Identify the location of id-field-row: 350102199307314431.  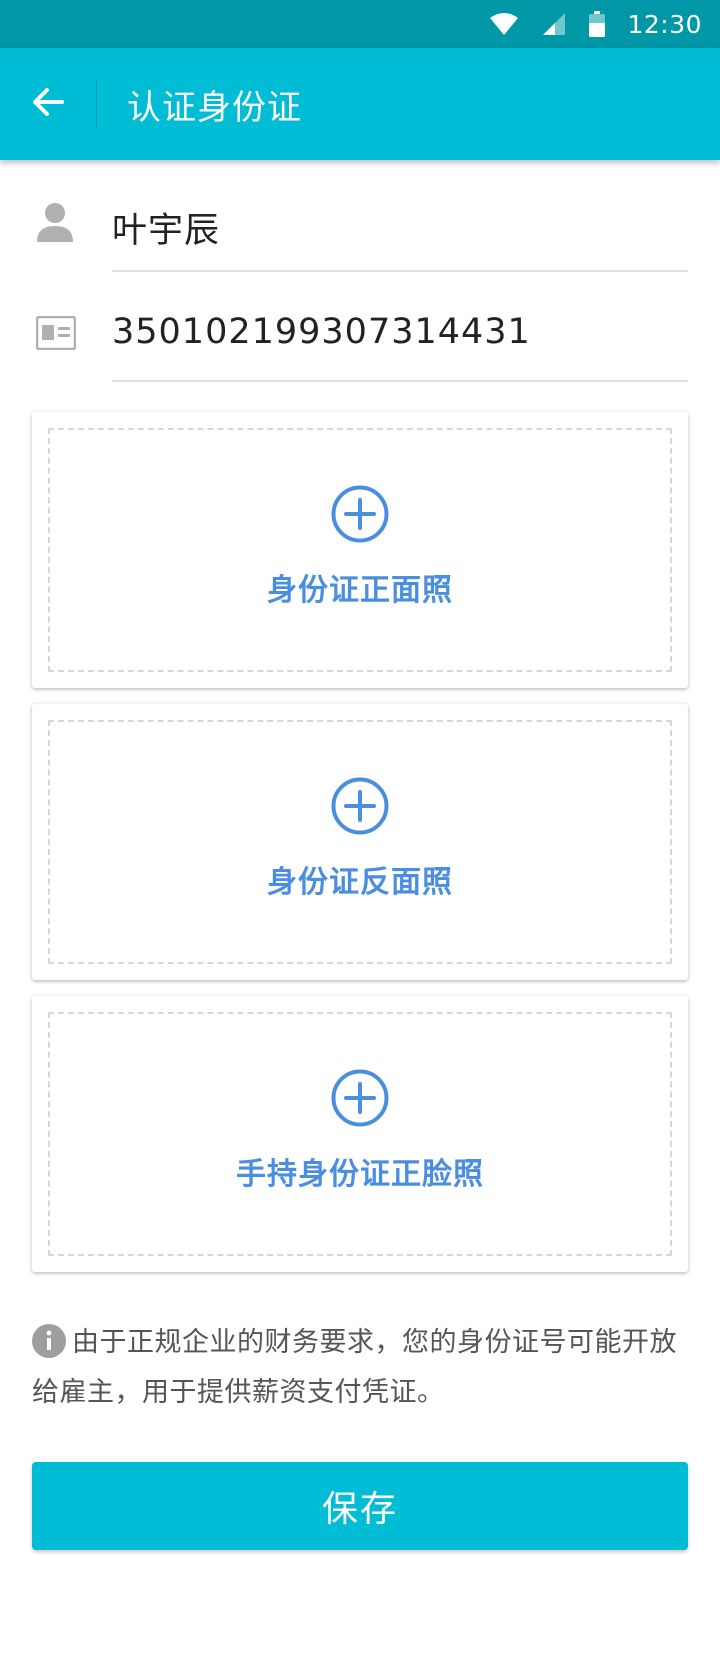
(360, 335).